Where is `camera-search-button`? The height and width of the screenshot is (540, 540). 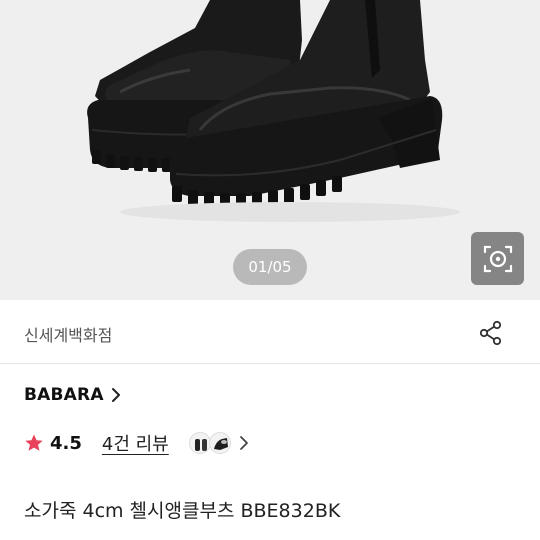 camera-search-button is located at coordinates (497, 258).